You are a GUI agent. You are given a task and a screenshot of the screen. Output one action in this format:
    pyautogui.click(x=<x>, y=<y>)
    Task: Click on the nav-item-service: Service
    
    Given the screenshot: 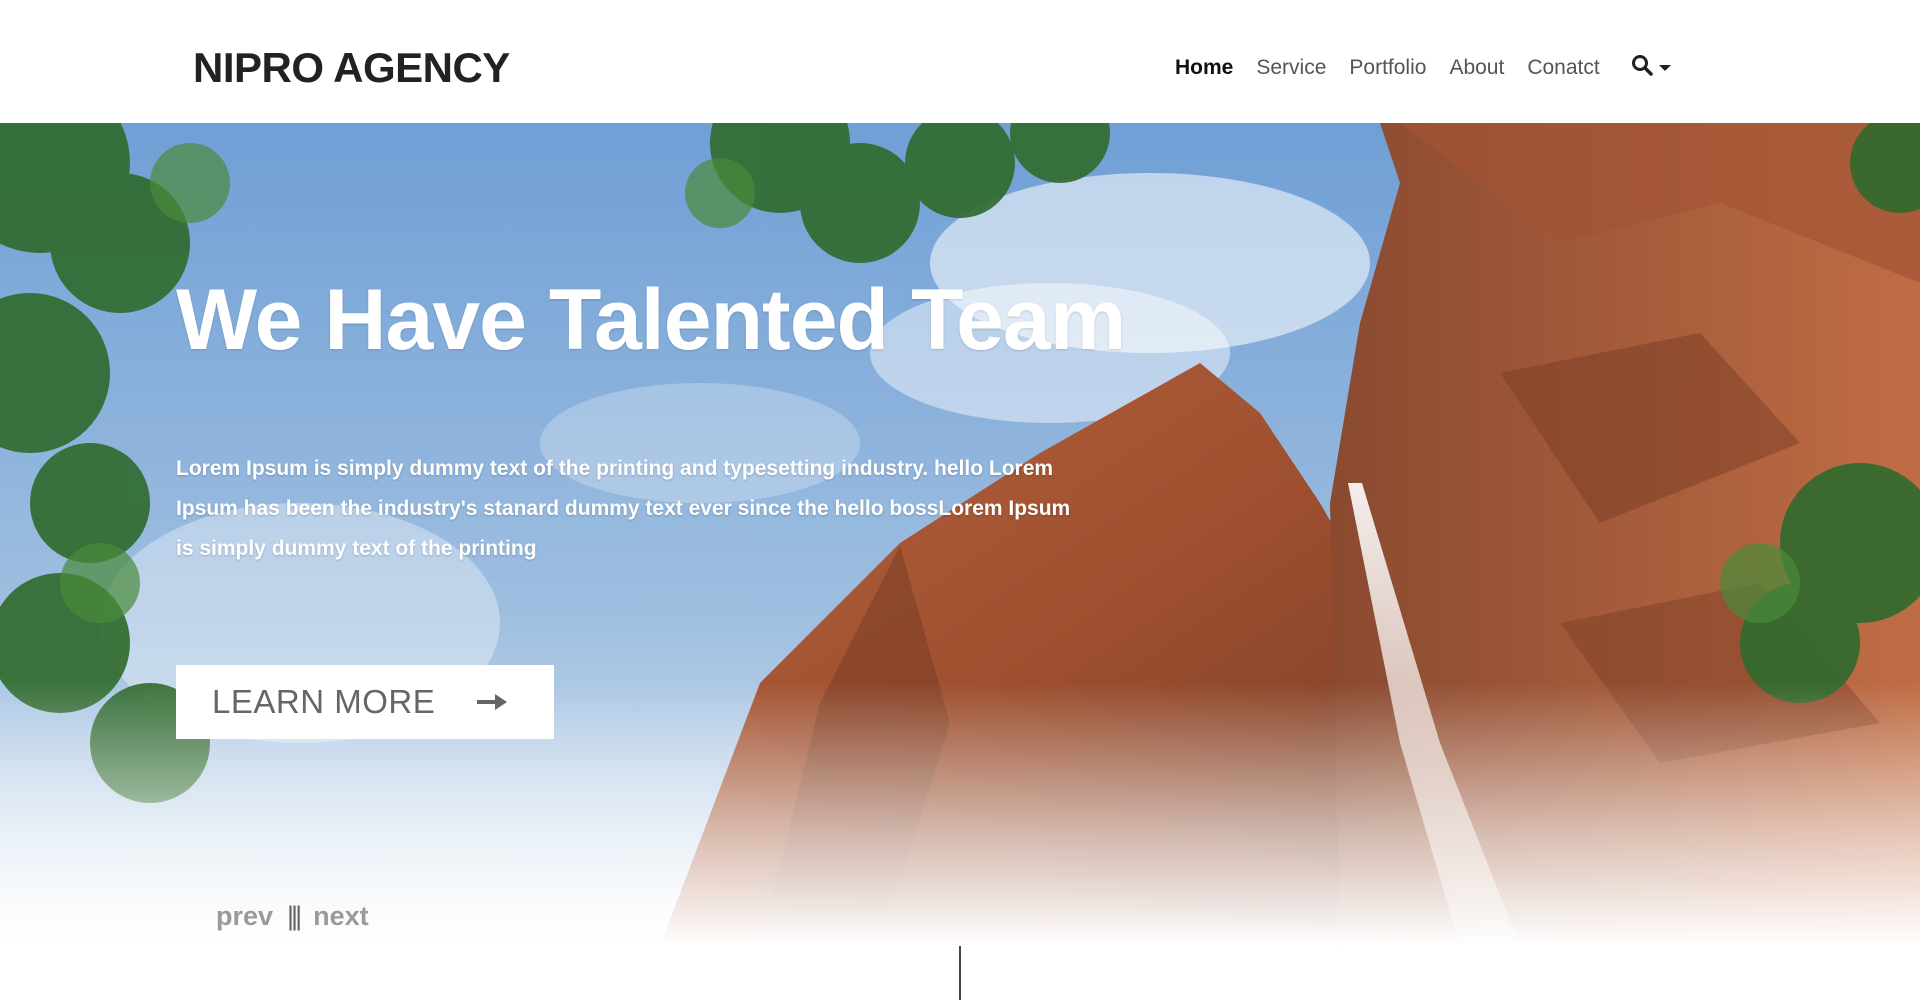 What is the action you would take?
    pyautogui.click(x=1291, y=68)
    